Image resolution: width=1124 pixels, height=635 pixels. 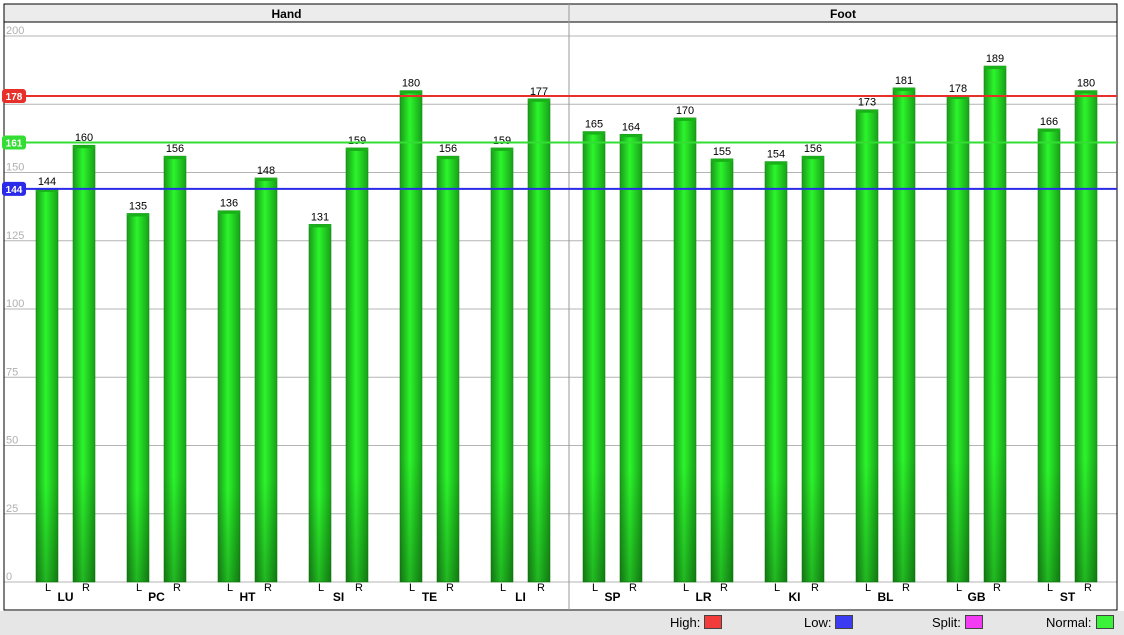 What do you see at coordinates (973, 622) in the screenshot?
I see `legend-split-swatch` at bounding box center [973, 622].